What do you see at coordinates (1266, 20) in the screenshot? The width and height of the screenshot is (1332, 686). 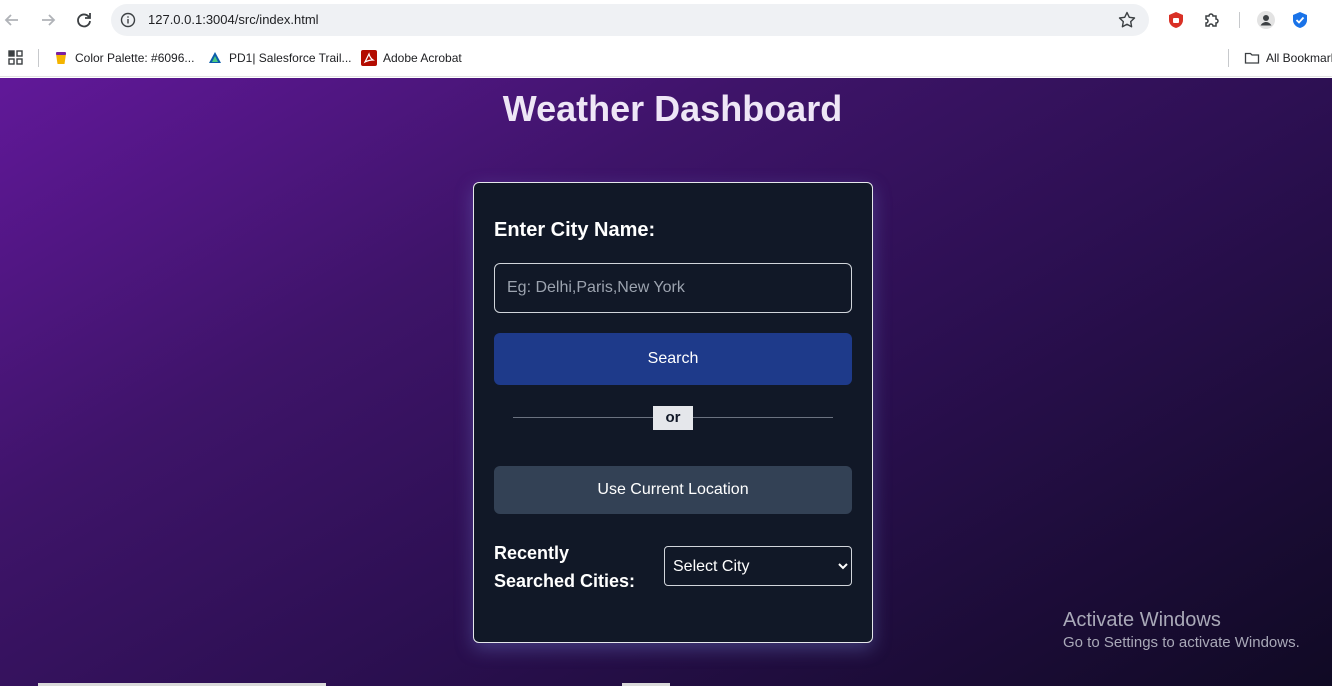 I see `profile-avatar-icon` at bounding box center [1266, 20].